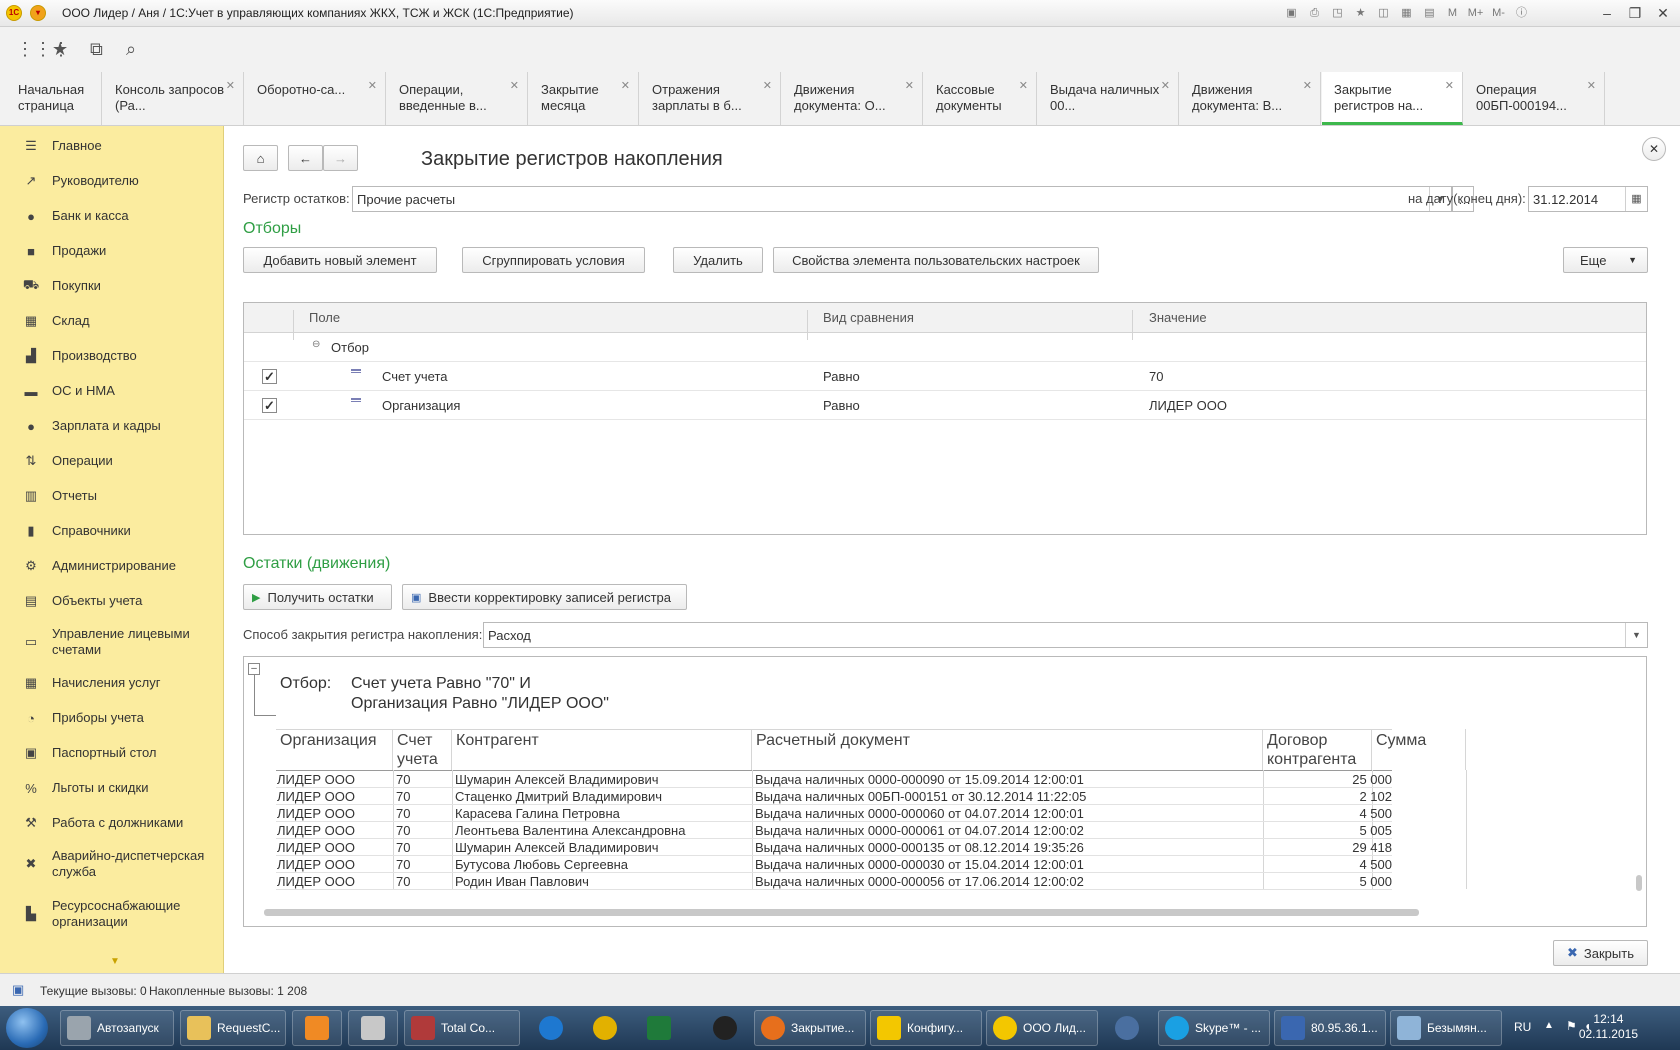  Describe the element at coordinates (1498, 13) in the screenshot. I see `memory-minus-icon: M-` at that location.